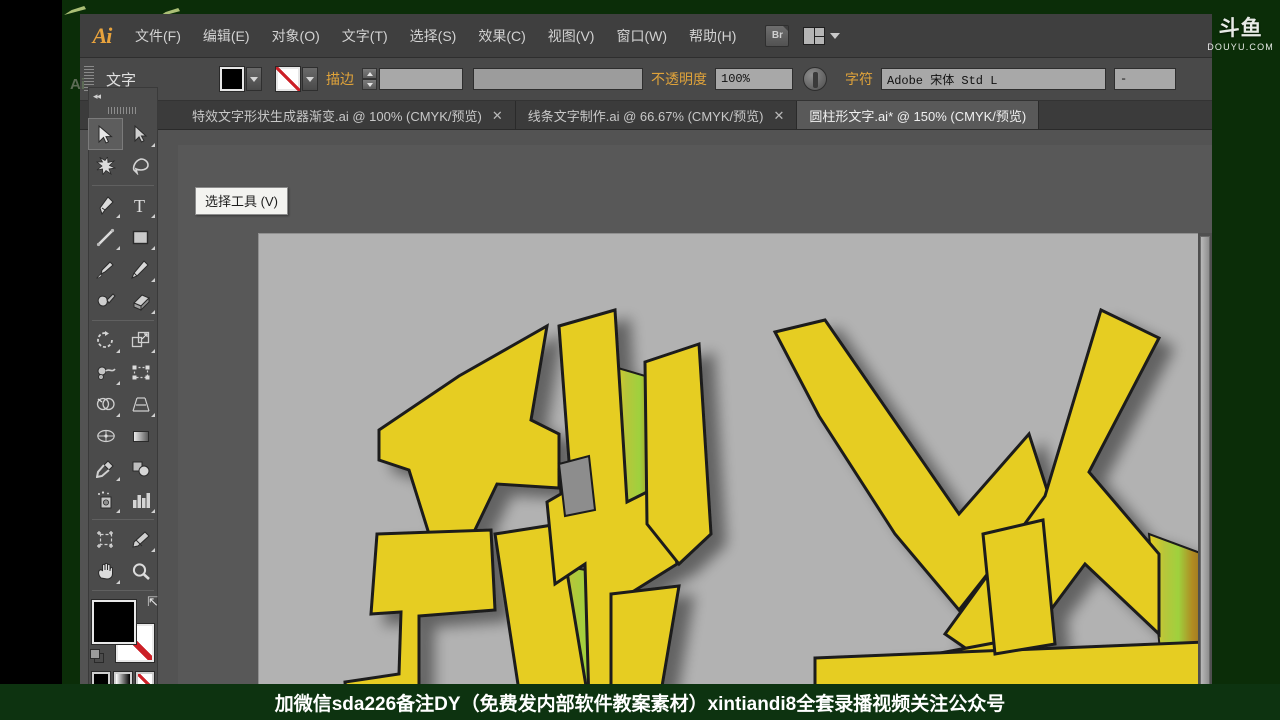  I want to click on swap-fill-stroke-icon: ⇱, so click(152, 602).